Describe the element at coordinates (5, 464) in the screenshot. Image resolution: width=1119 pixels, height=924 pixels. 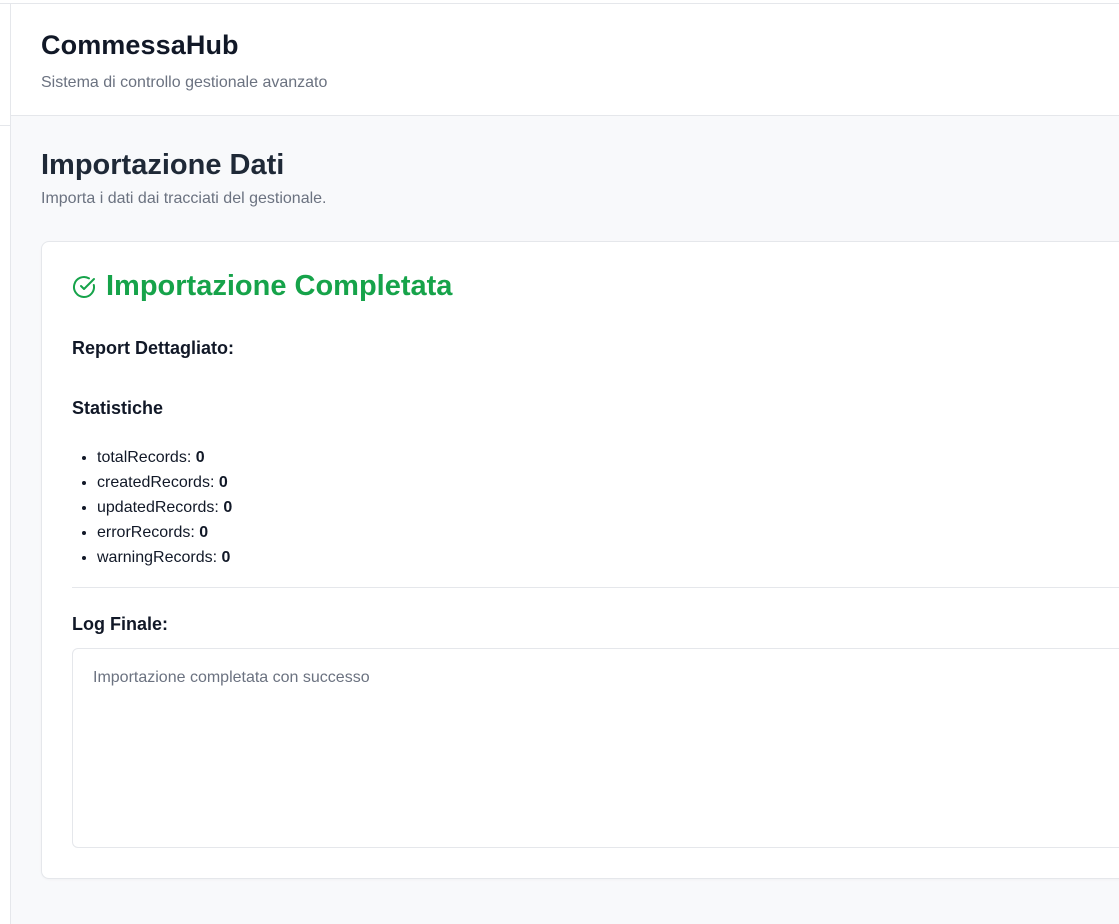
I see `sidebar-edge` at that location.